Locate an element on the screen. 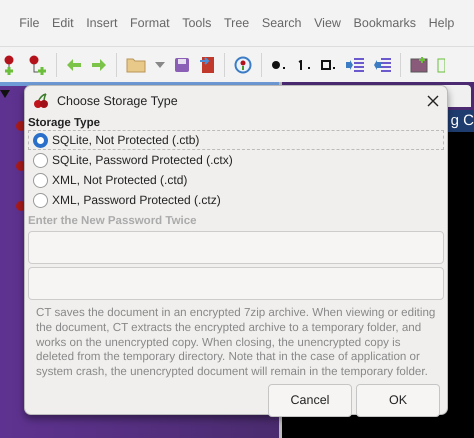 The height and width of the screenshot is (438, 474). cherry-icon is located at coordinates (41, 101).